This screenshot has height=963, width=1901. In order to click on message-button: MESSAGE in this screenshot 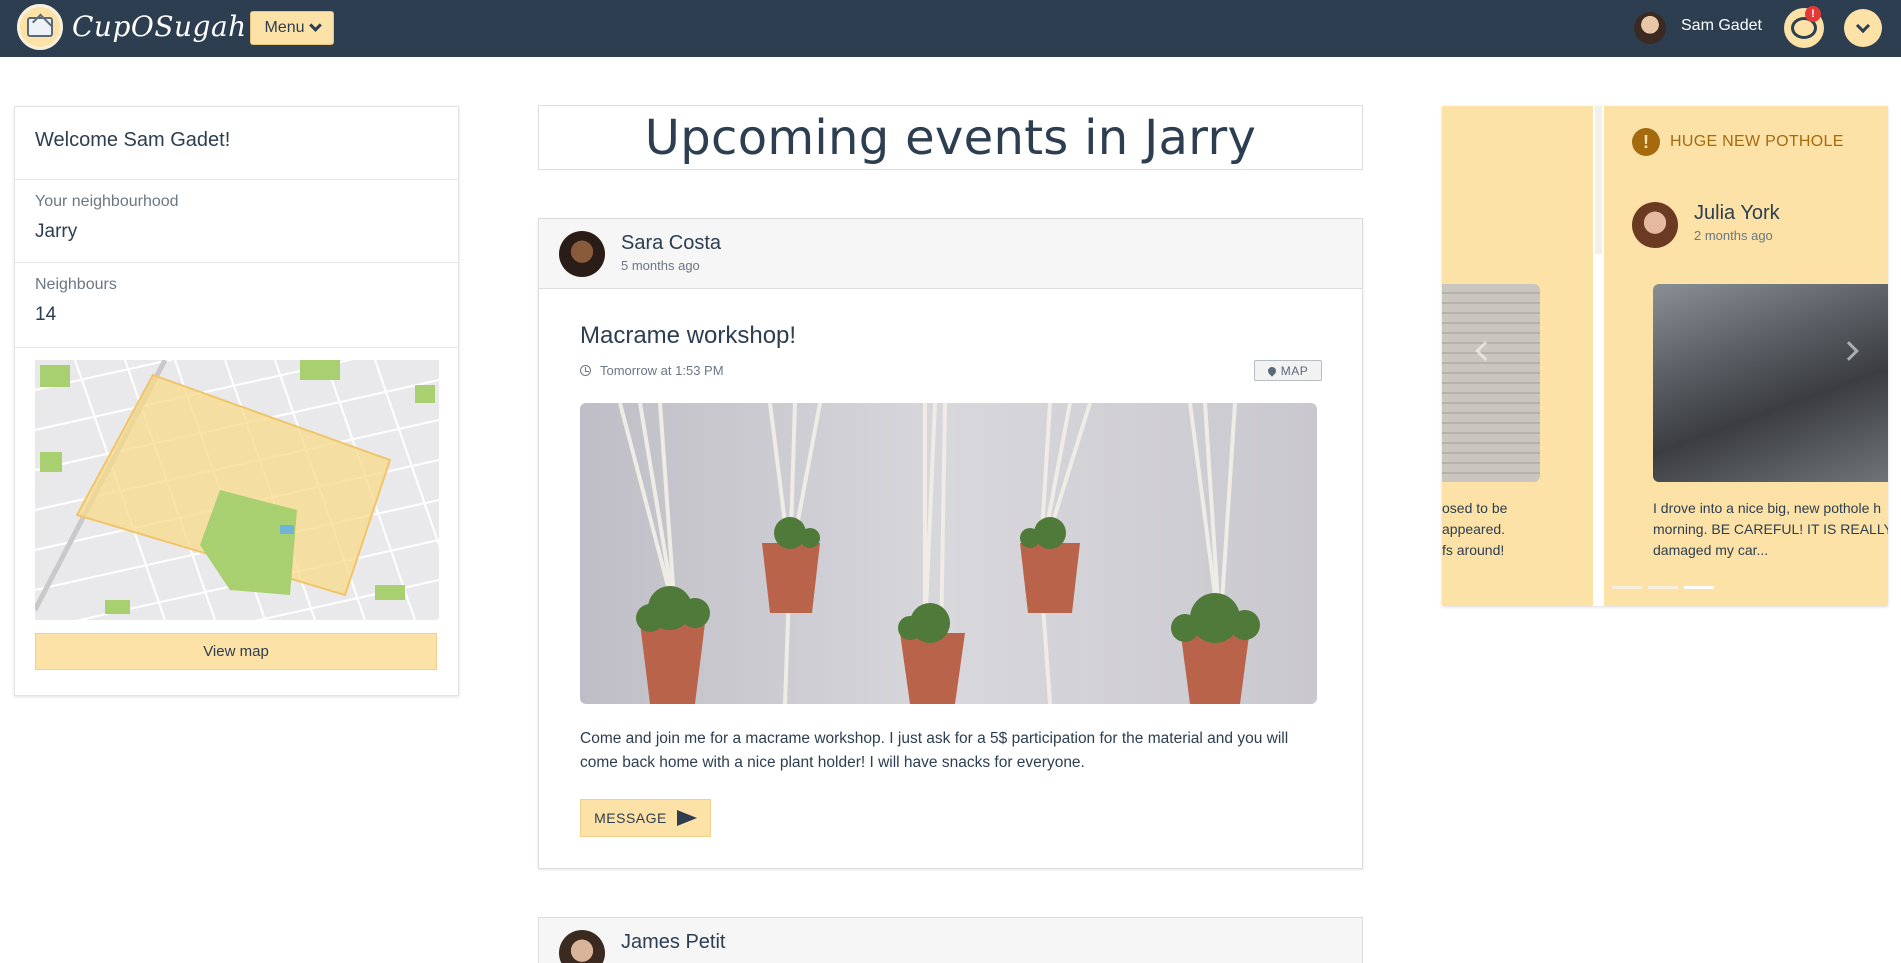, I will do `click(645, 818)`.